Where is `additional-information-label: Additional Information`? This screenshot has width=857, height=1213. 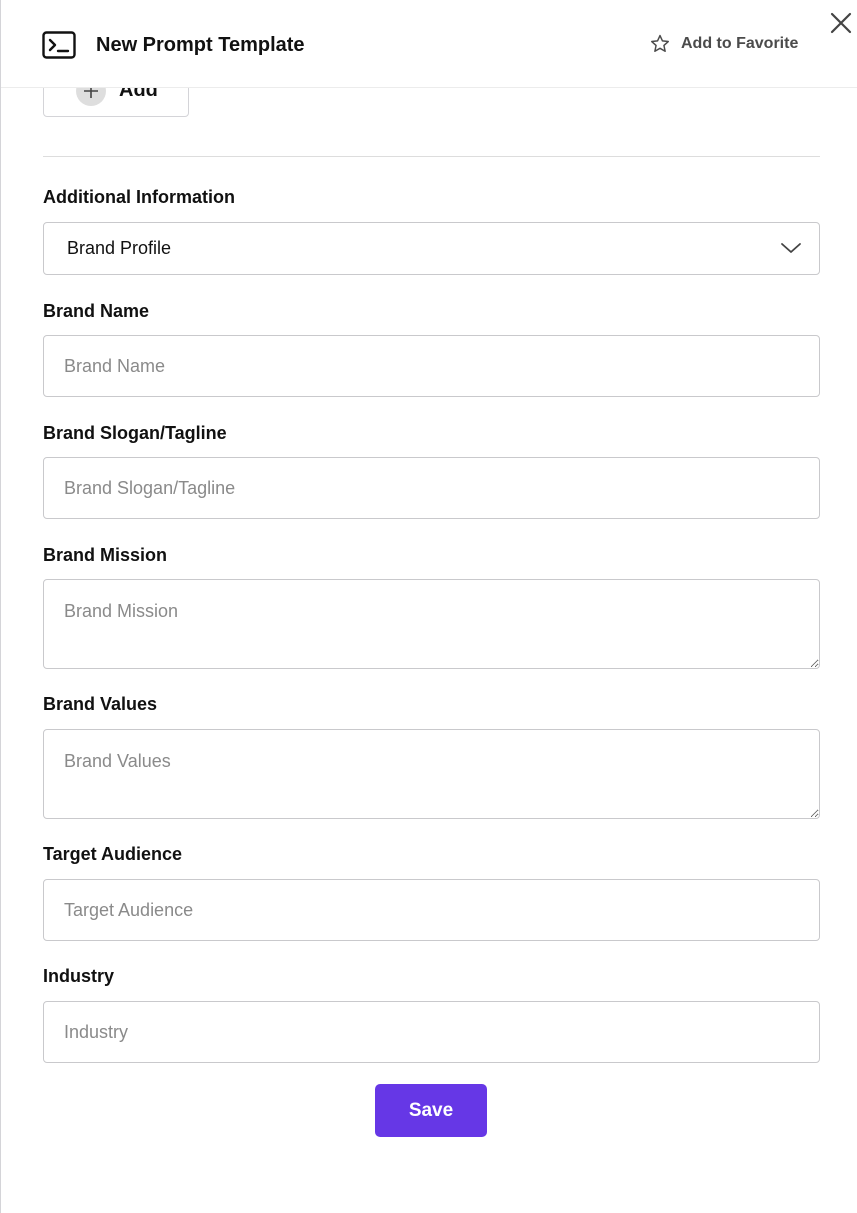 additional-information-label: Additional Information is located at coordinates (139, 197).